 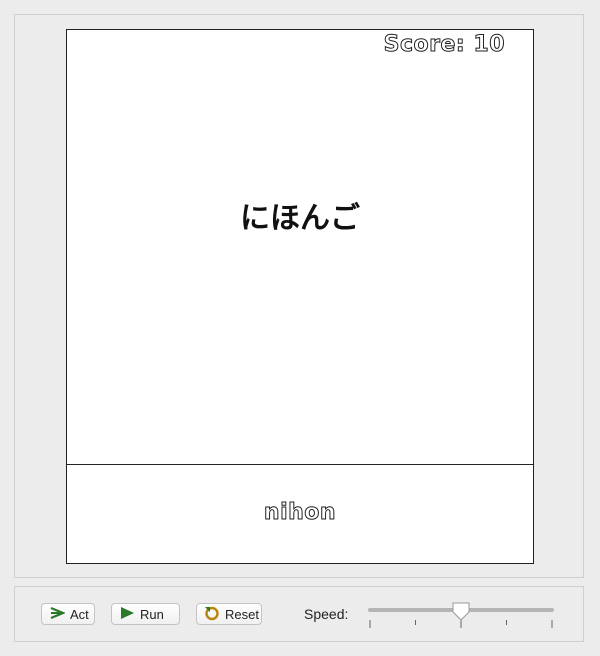 I want to click on act-button: Act, so click(x=68, y=614).